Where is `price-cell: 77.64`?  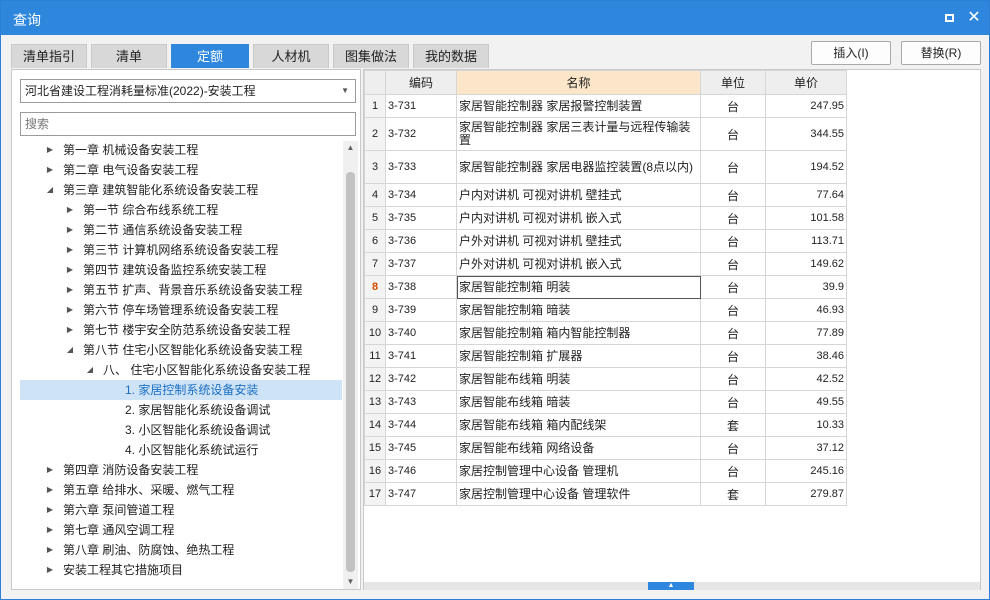 price-cell: 77.64 is located at coordinates (806, 195).